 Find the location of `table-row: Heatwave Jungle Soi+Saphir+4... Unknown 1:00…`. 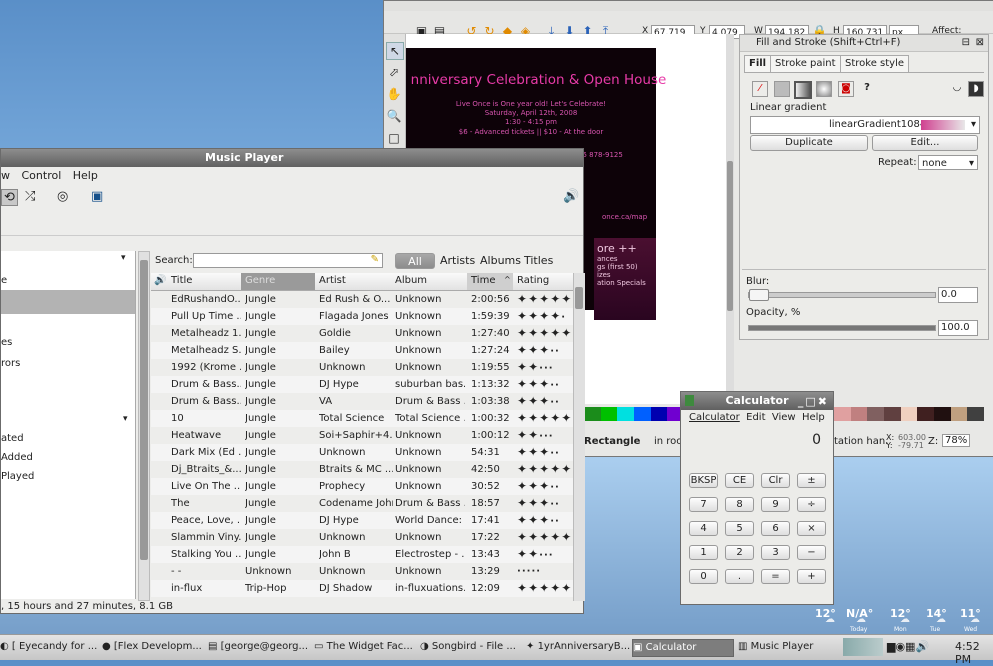

table-row: Heatwave Jungle Soi+Saphir+4... Unknown 1:00… is located at coordinates (362, 435).